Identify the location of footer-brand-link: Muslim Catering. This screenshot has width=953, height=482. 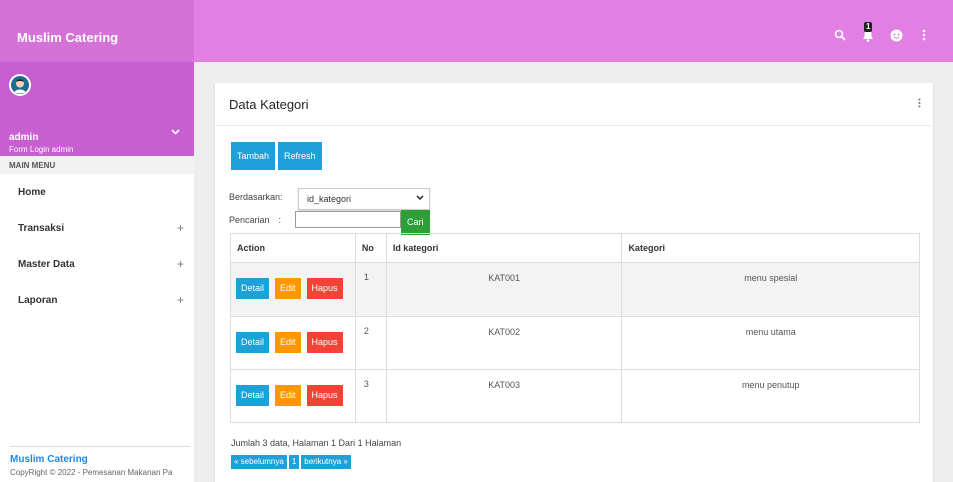
(100, 459).